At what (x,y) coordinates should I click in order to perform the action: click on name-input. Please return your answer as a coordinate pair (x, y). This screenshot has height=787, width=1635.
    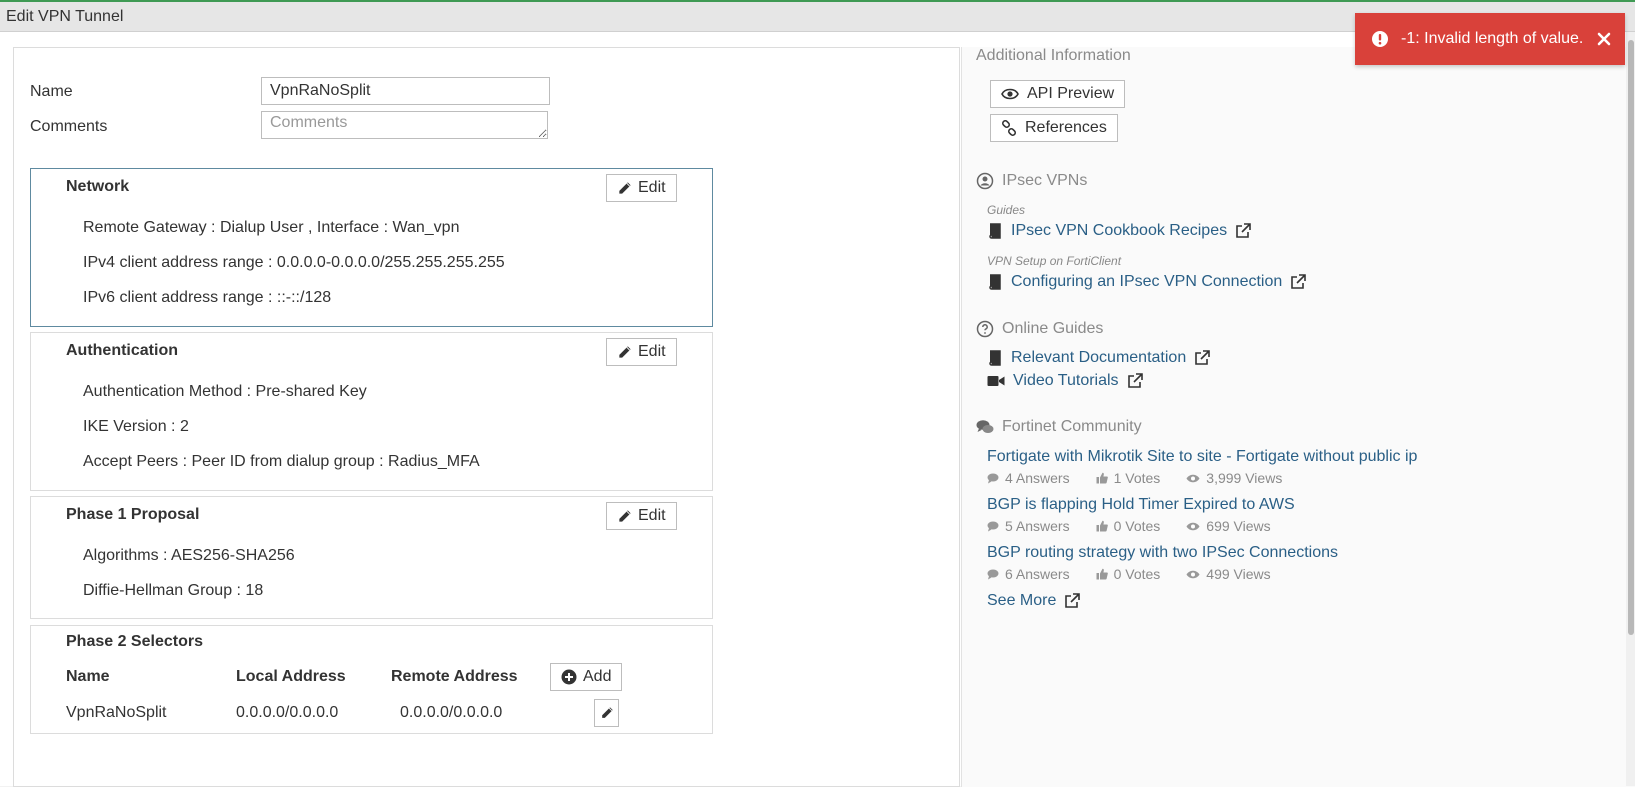
    Looking at the image, I should click on (405, 91).